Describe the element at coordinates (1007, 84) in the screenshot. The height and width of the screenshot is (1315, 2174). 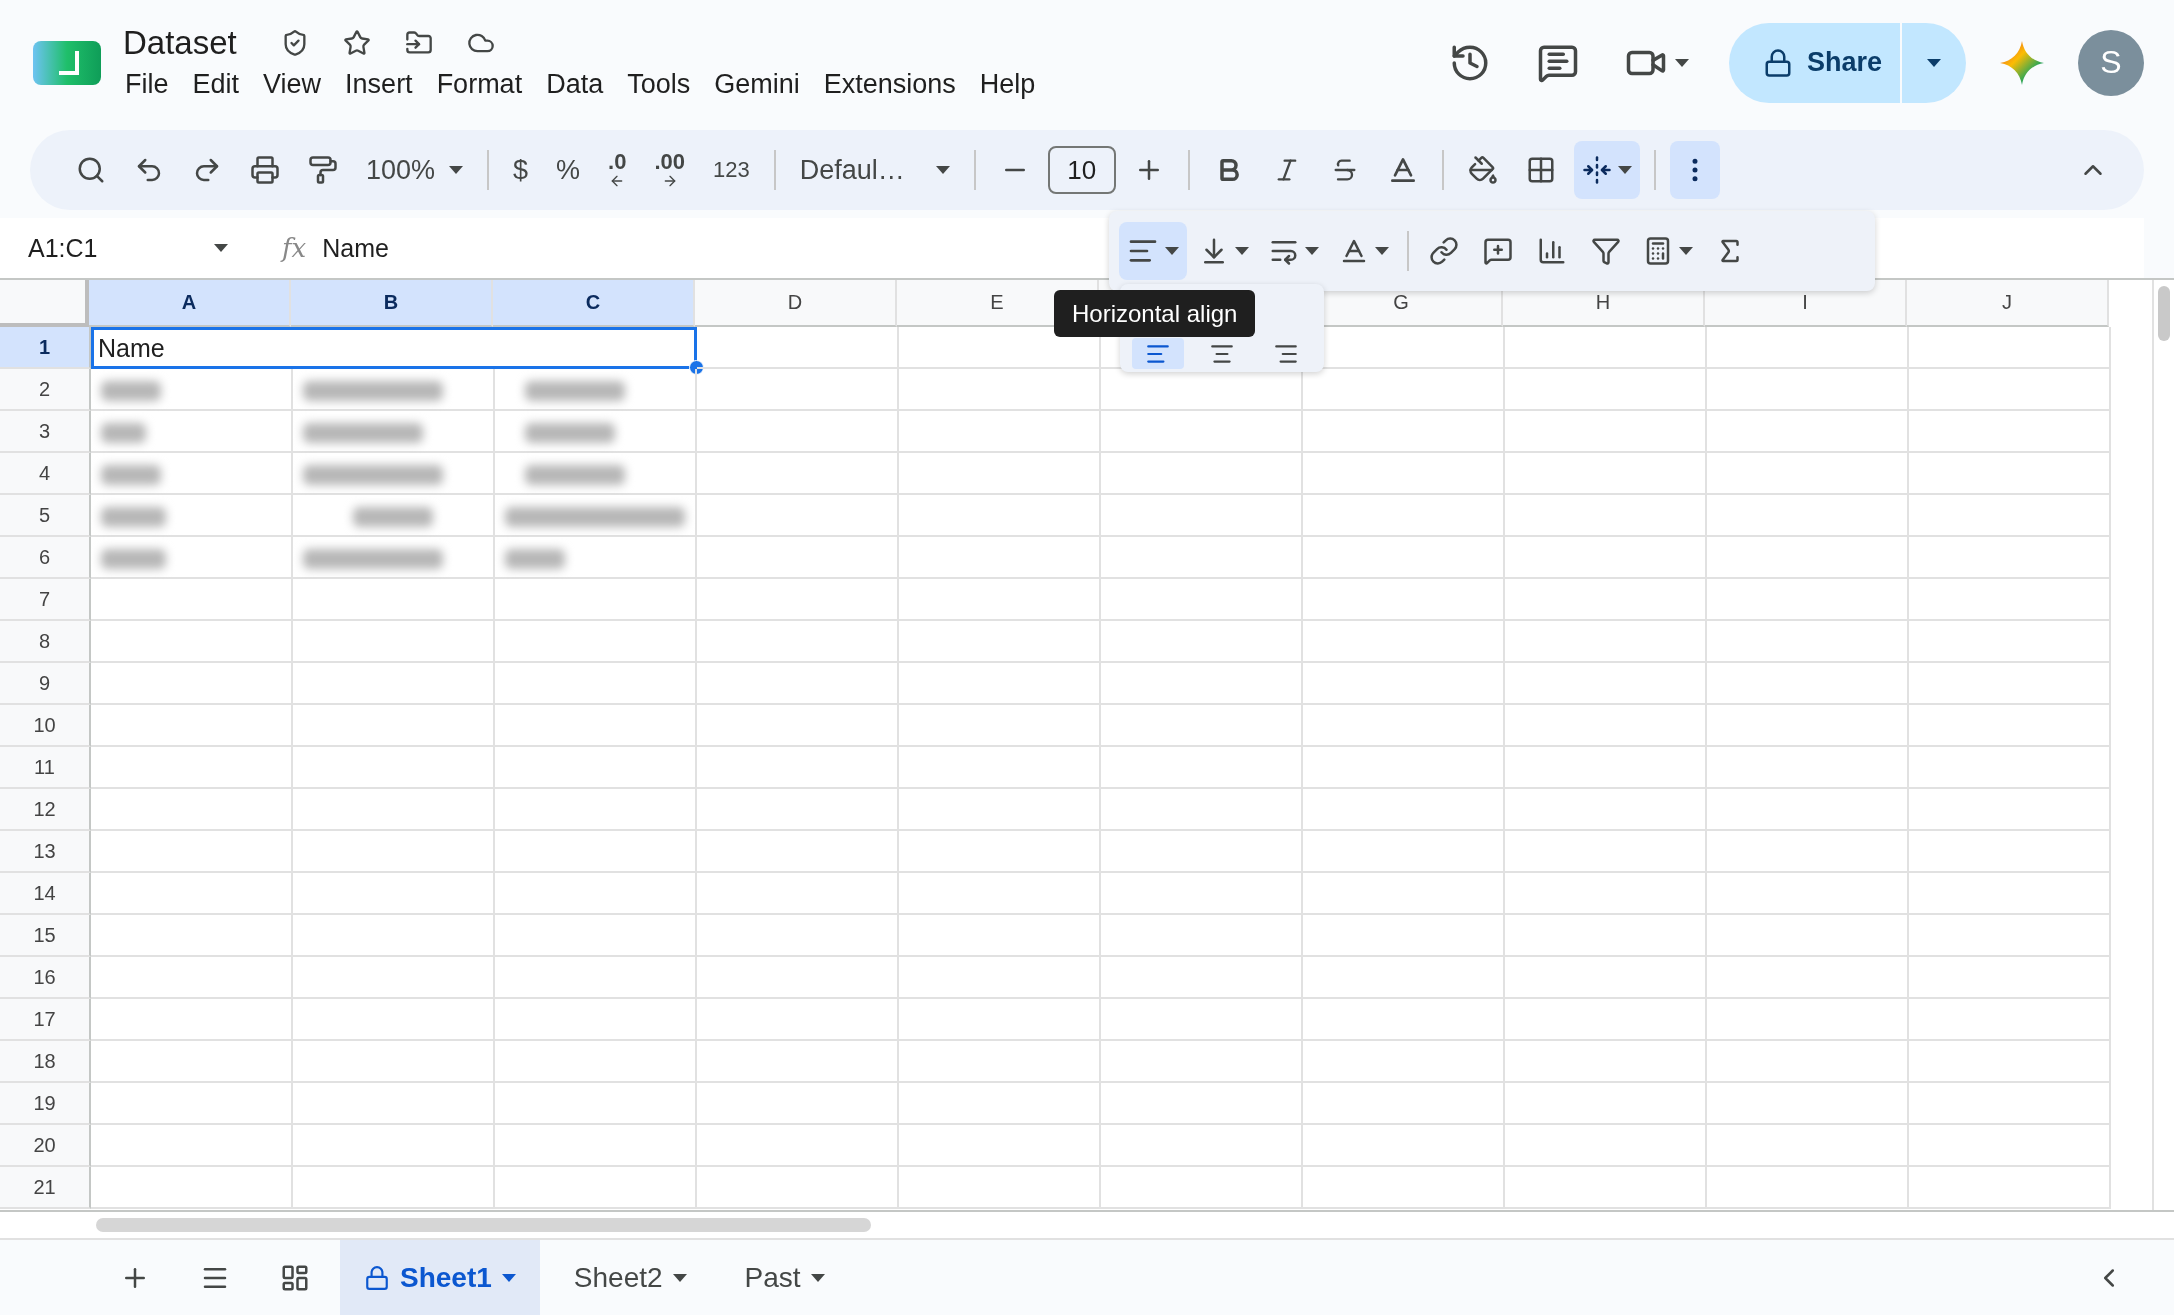
I see `menu-item: Help` at that location.